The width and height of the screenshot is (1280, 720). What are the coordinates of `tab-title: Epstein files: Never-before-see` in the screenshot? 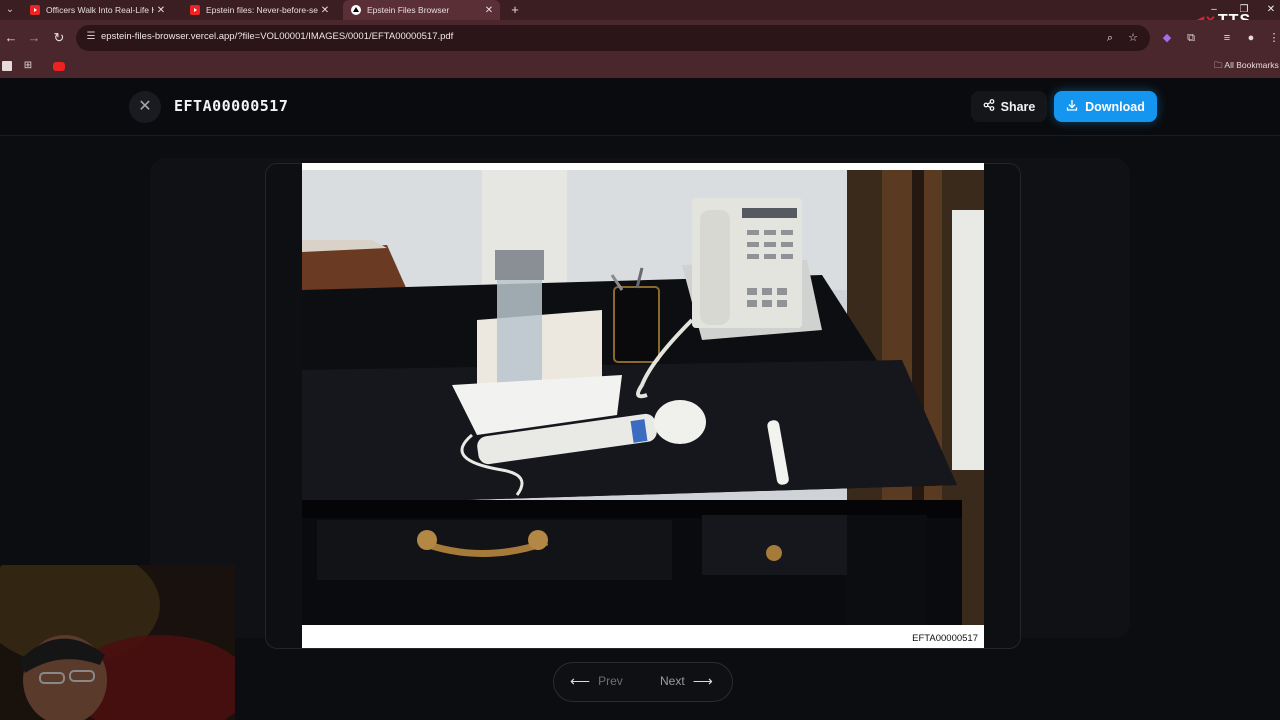 It's located at (262, 10).